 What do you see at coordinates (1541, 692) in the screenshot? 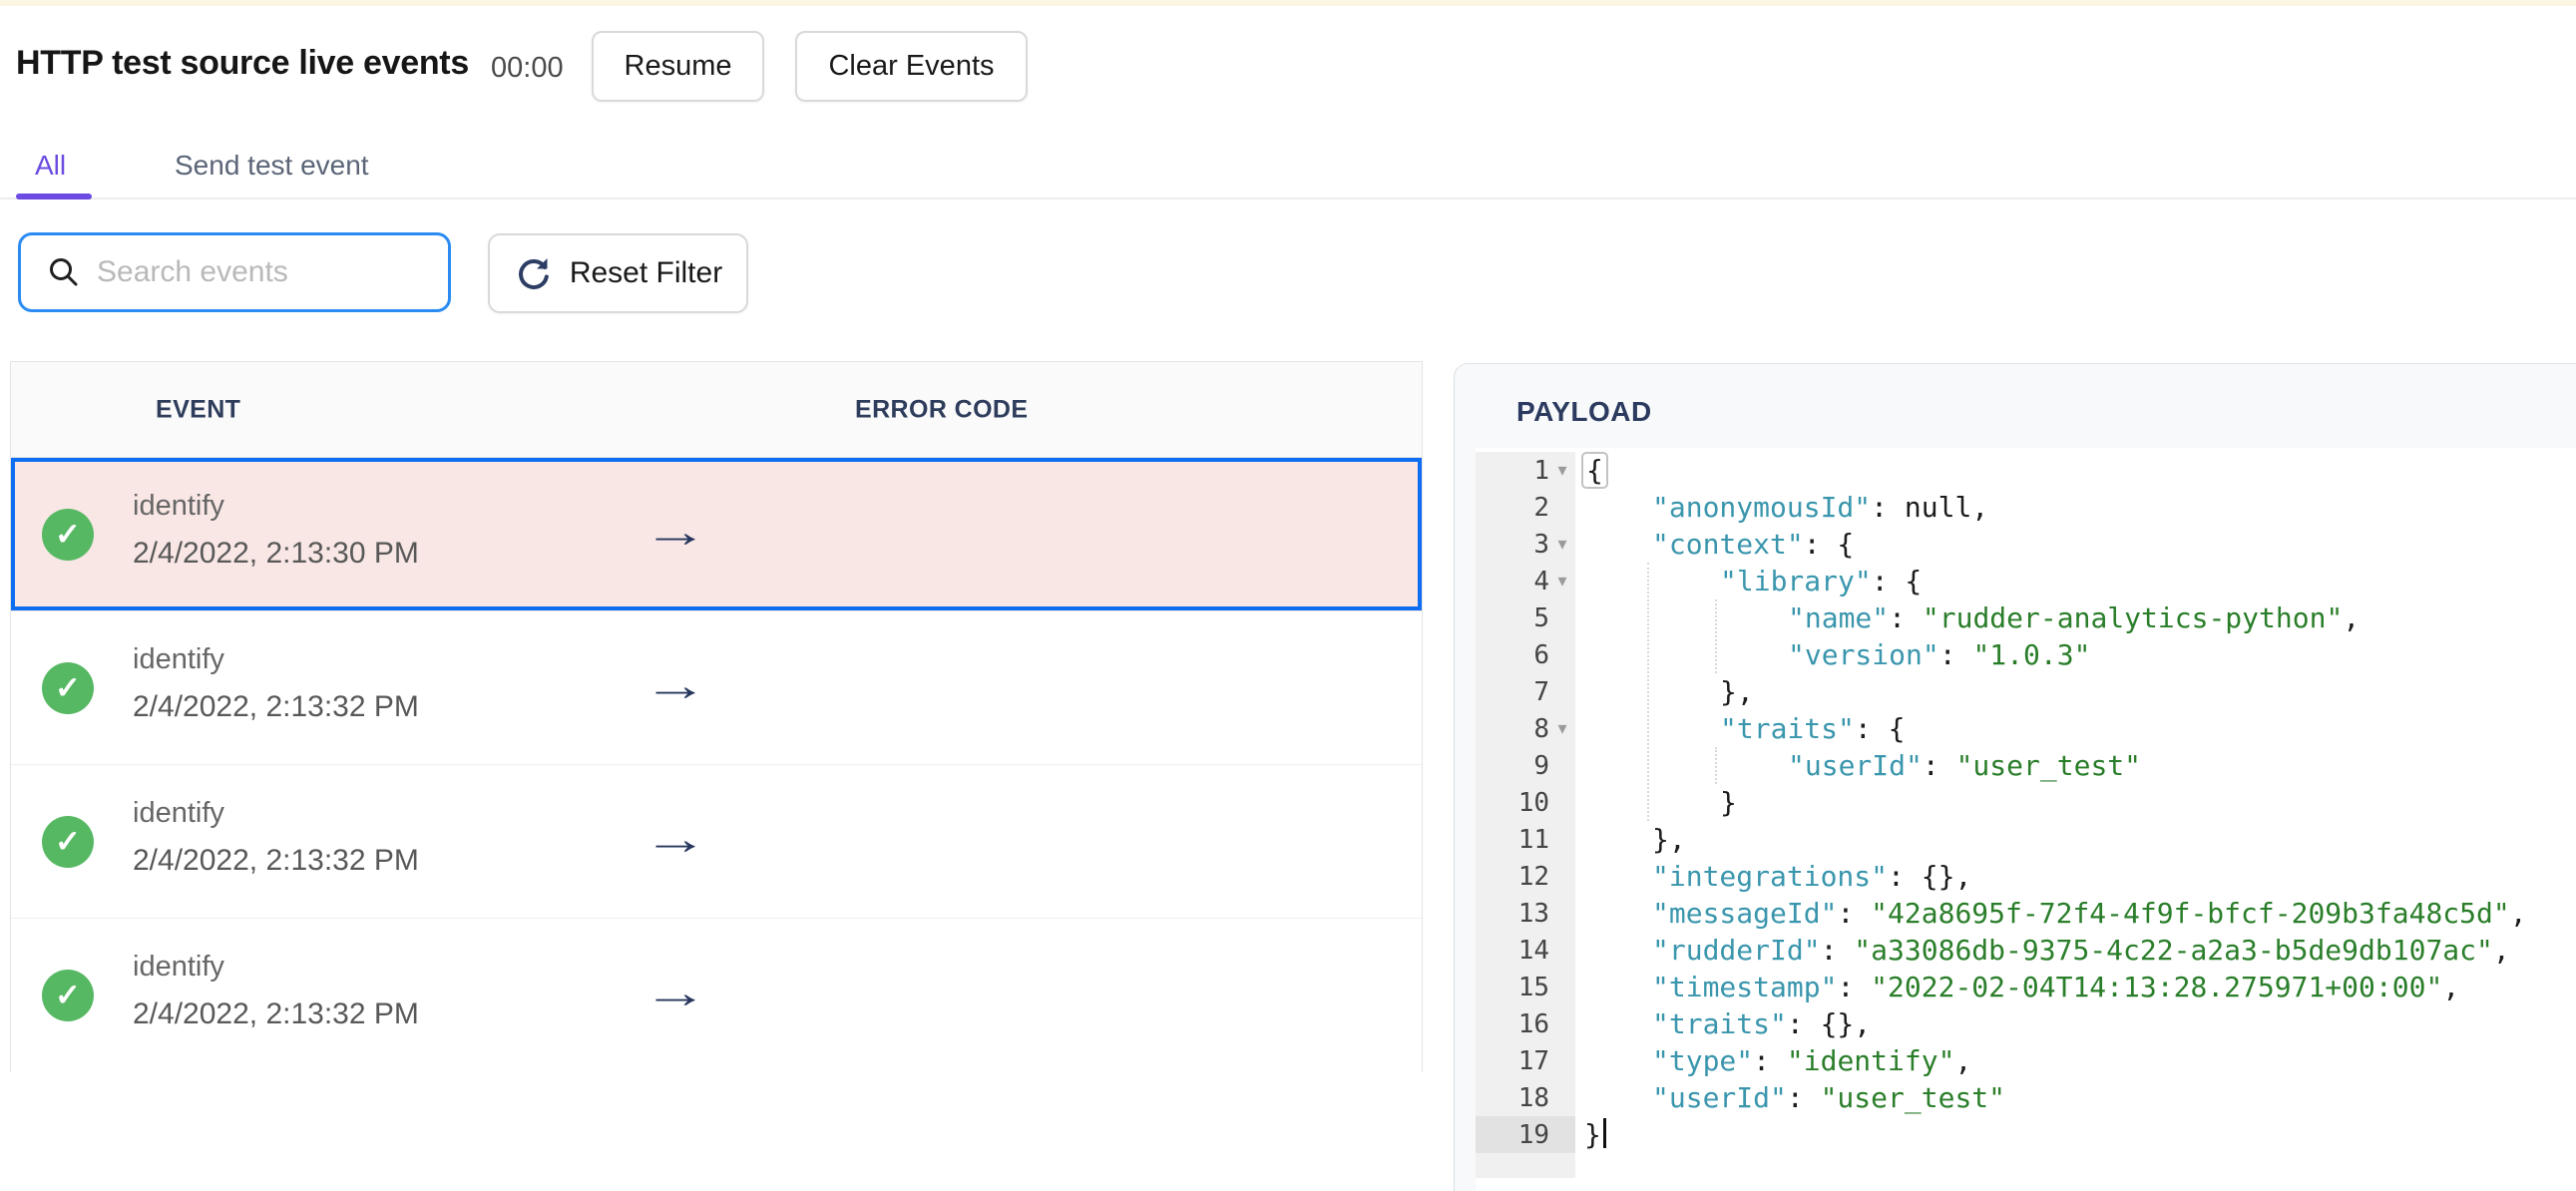
I see `line-number: 7` at bounding box center [1541, 692].